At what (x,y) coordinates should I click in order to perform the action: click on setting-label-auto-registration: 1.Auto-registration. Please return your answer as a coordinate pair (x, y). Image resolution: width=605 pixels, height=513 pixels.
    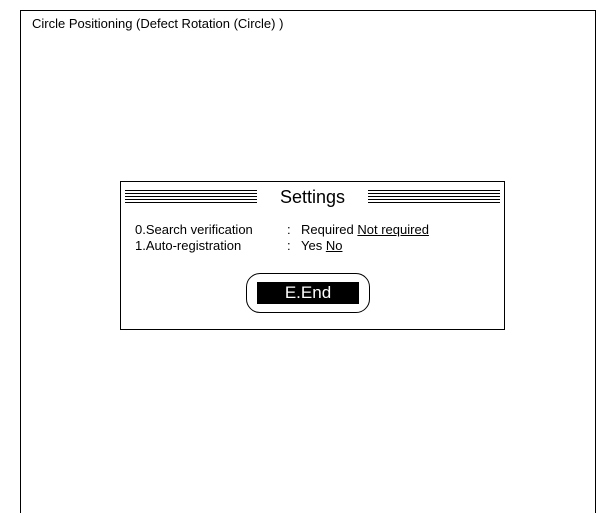
    Looking at the image, I should click on (188, 245).